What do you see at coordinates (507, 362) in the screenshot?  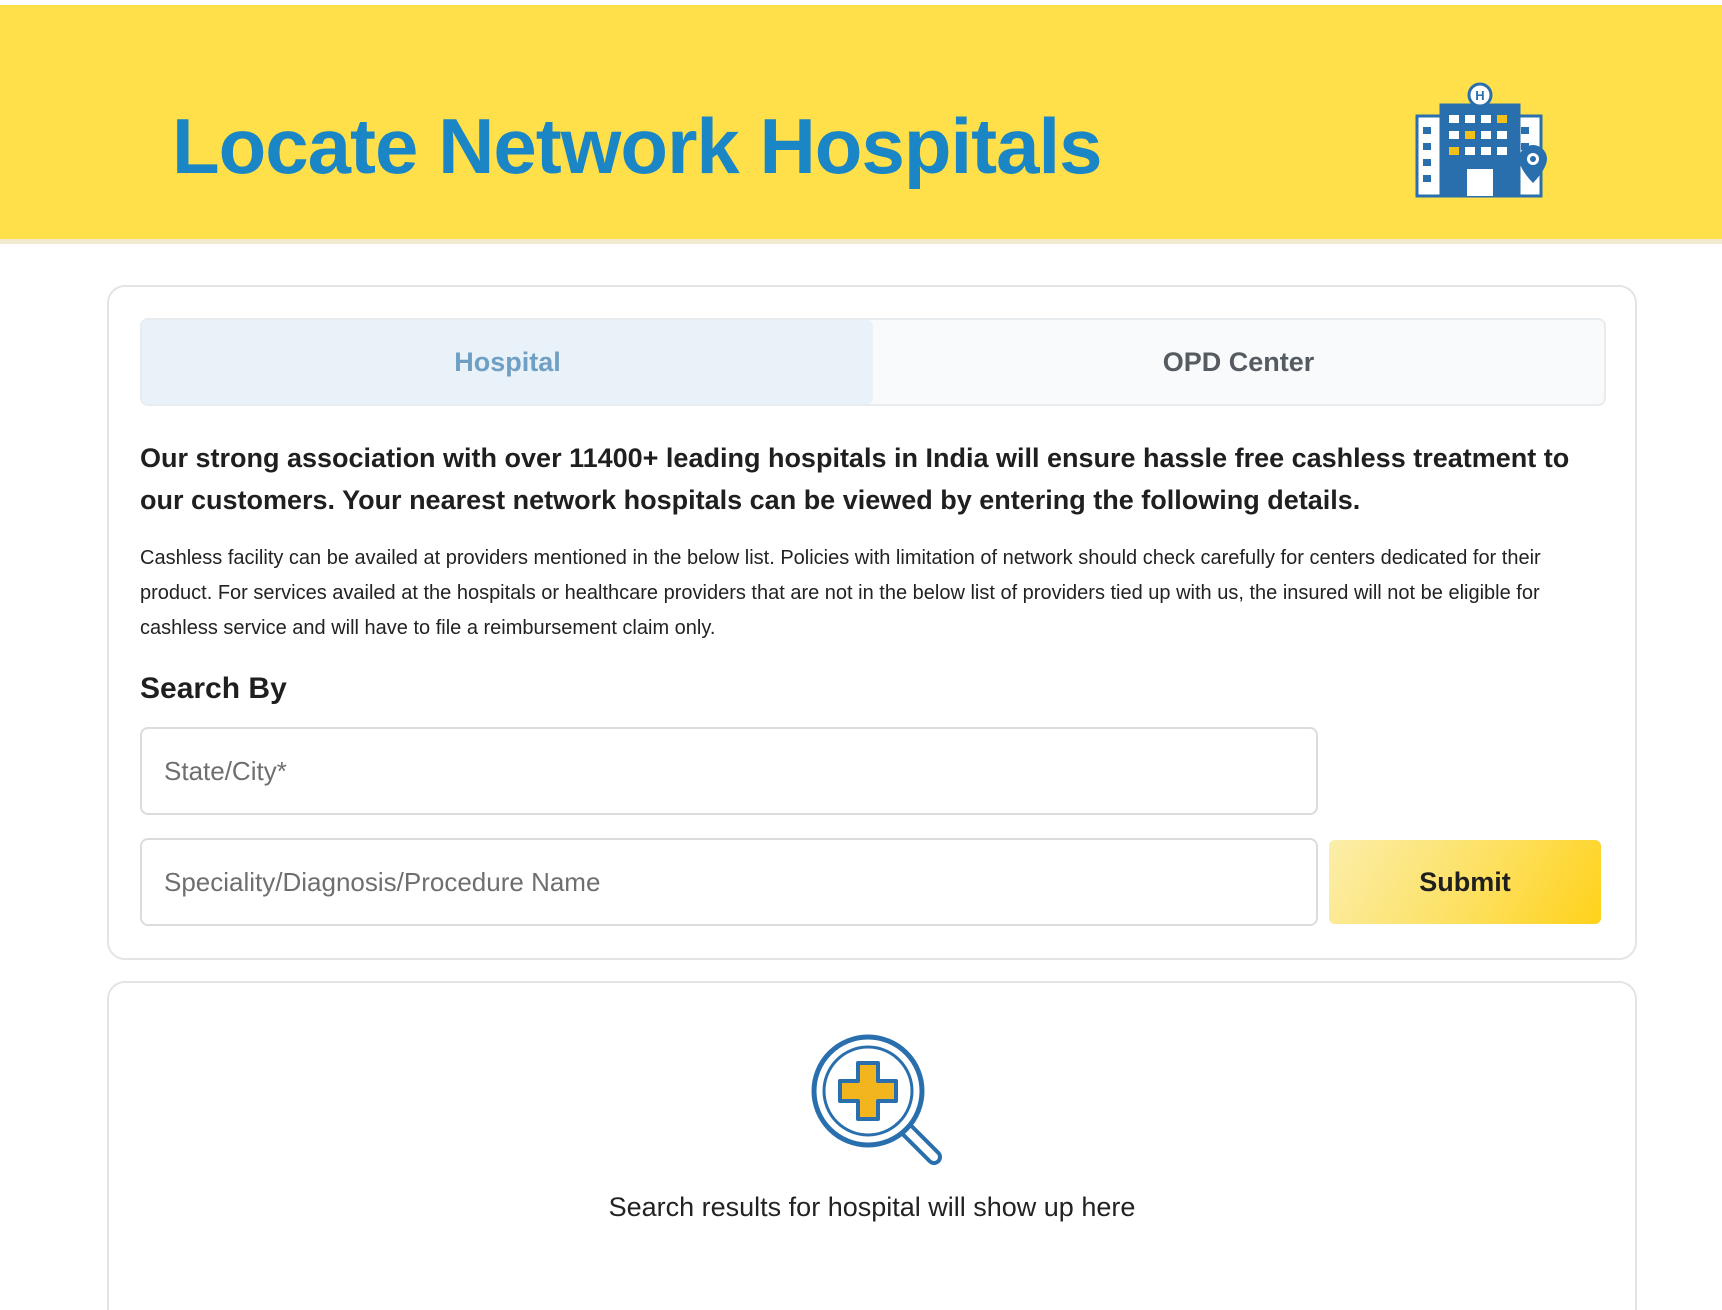 I see `tab-hospital: Hospital` at bounding box center [507, 362].